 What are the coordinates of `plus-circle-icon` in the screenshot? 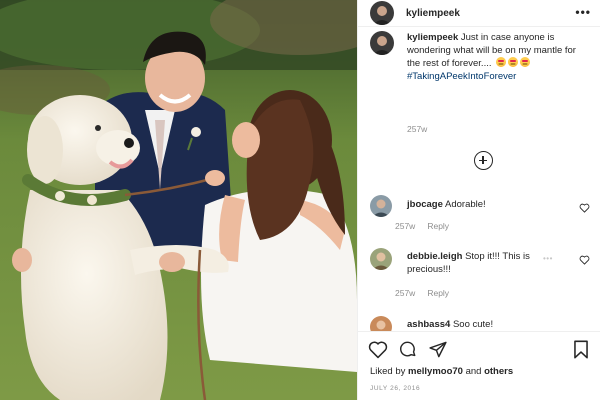 It's located at (483, 160).